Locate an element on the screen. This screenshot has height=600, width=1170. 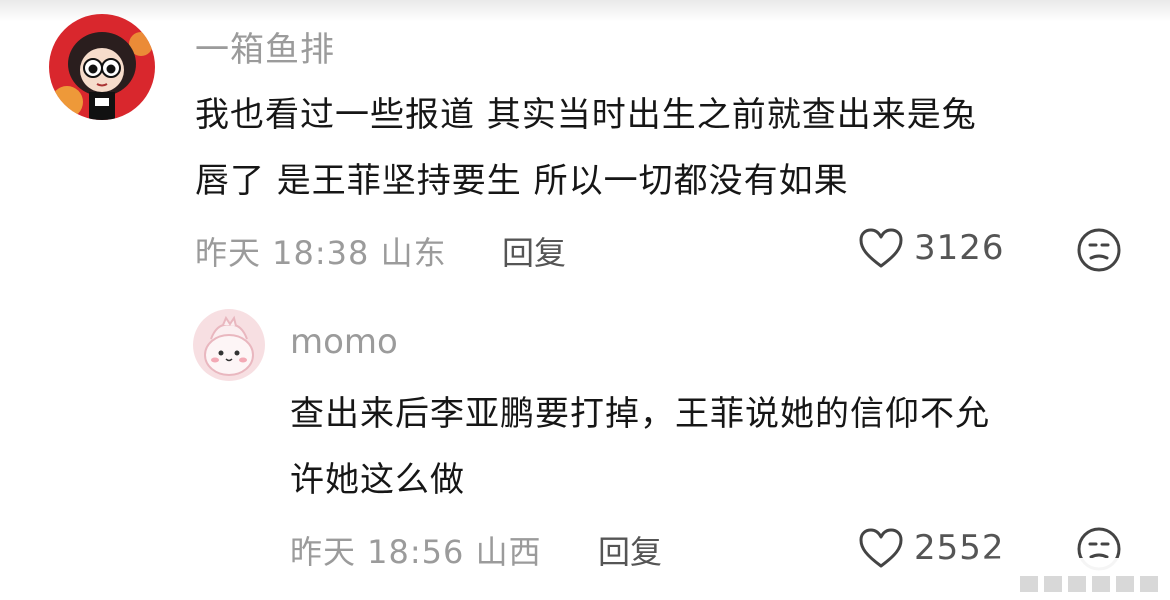
comment-text-line: 唇了 是王菲坚持要生 所以一切都没有如果 is located at coordinates (522, 181).